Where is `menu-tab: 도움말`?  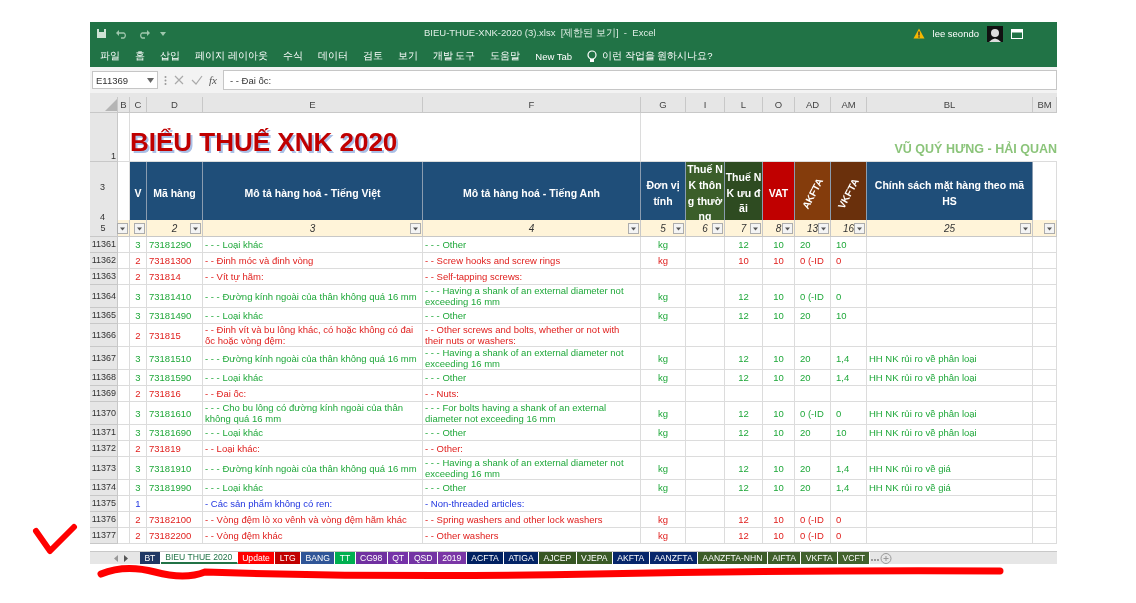 menu-tab: 도움말 is located at coordinates (505, 56).